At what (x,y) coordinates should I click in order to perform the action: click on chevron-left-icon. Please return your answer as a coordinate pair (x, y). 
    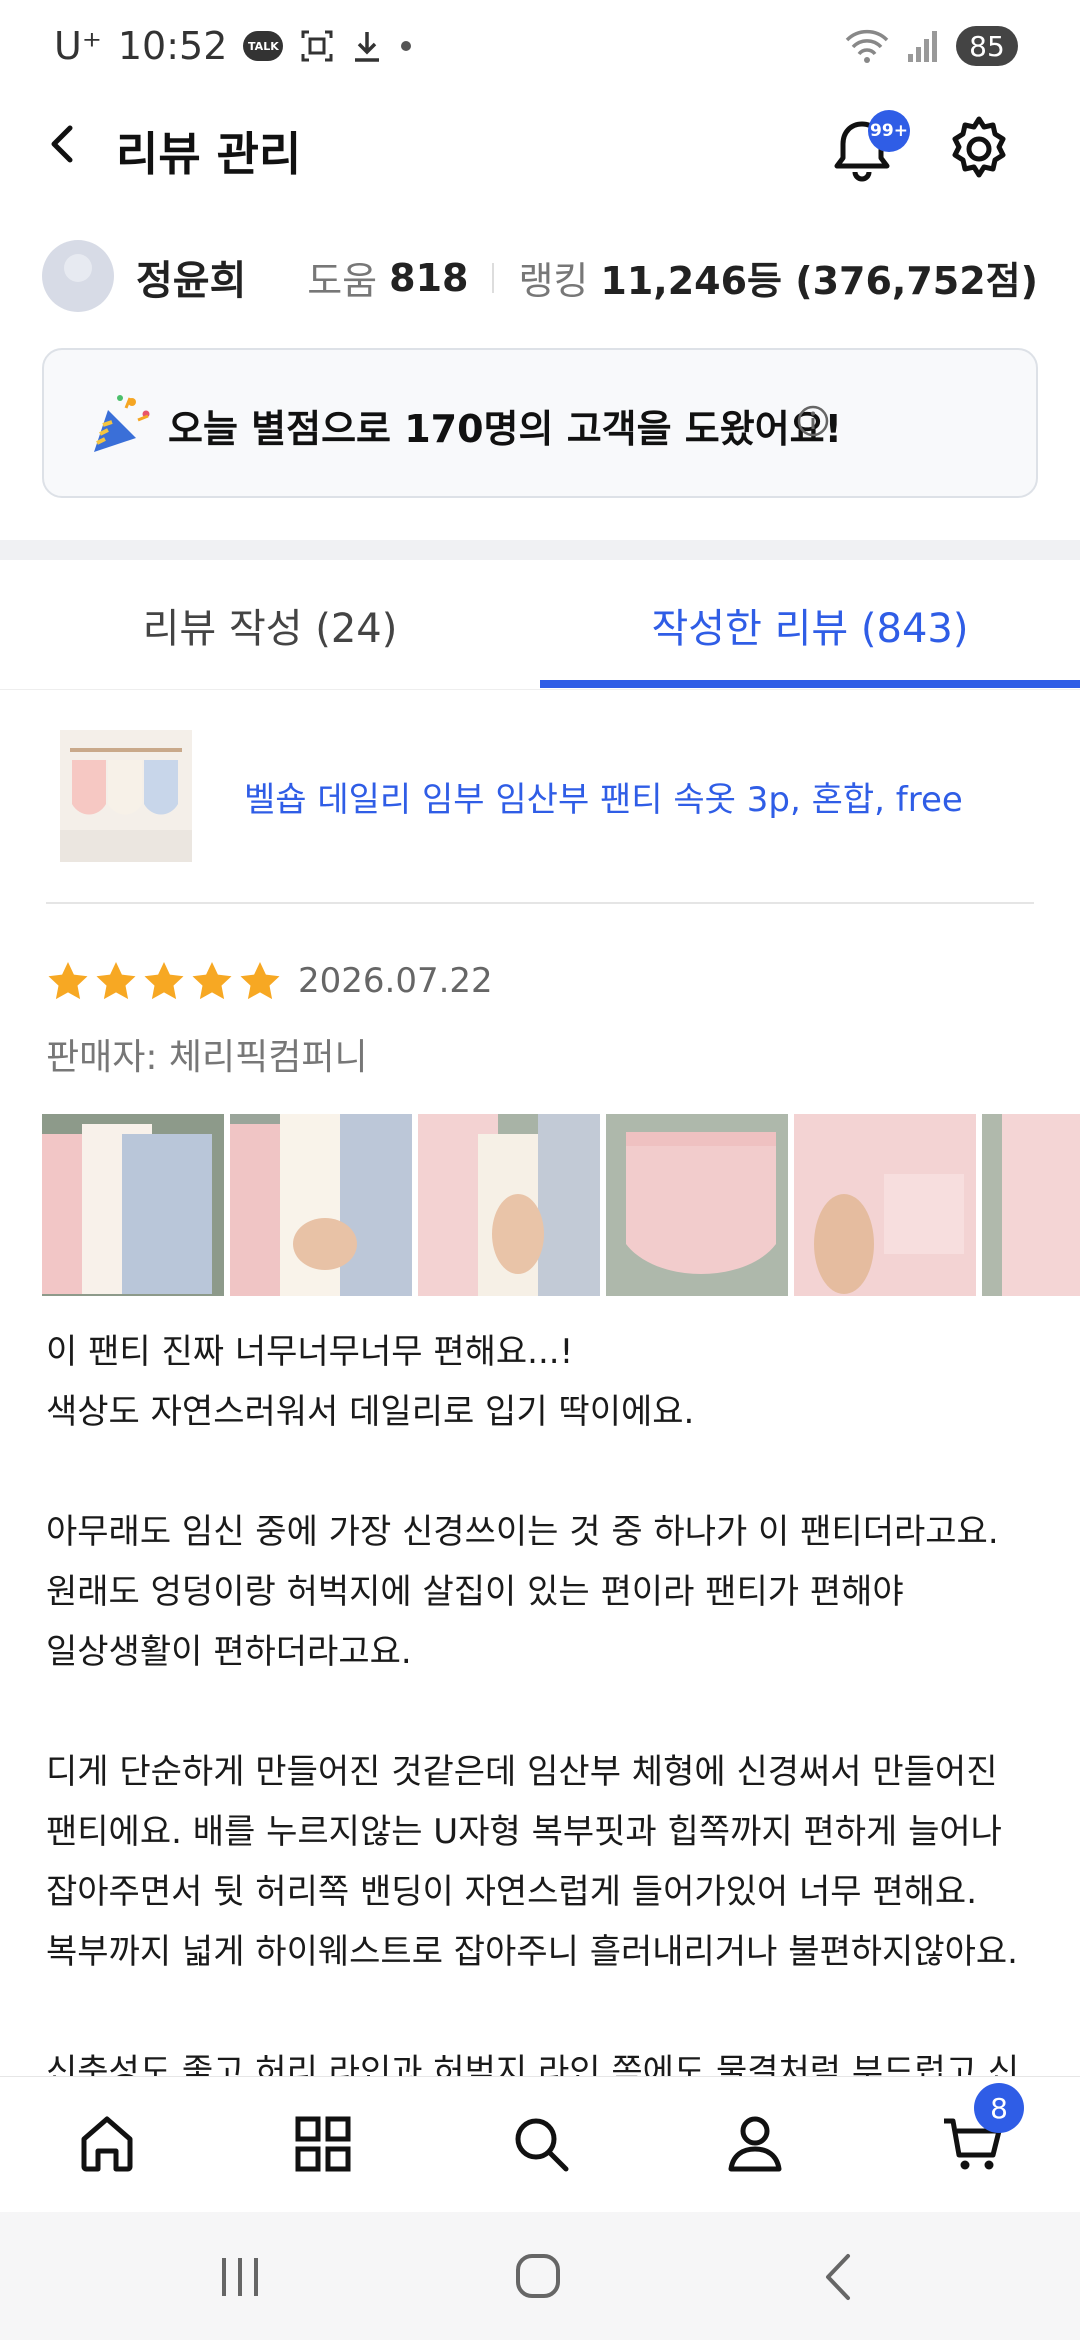
    Looking at the image, I should click on (62, 144).